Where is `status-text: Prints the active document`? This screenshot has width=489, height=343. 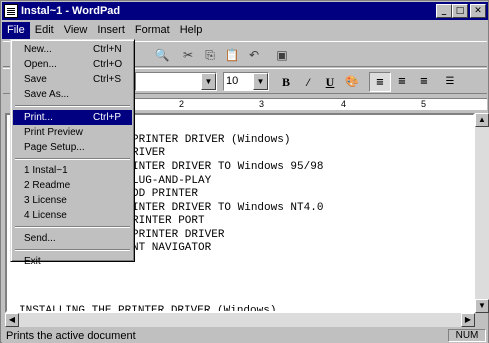 status-text: Prints the active document is located at coordinates (71, 335).